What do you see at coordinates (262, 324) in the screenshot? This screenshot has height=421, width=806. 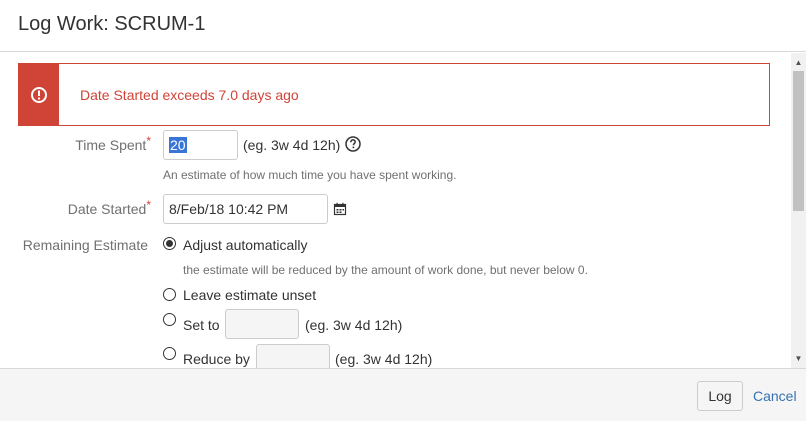 I see `set-to-input` at bounding box center [262, 324].